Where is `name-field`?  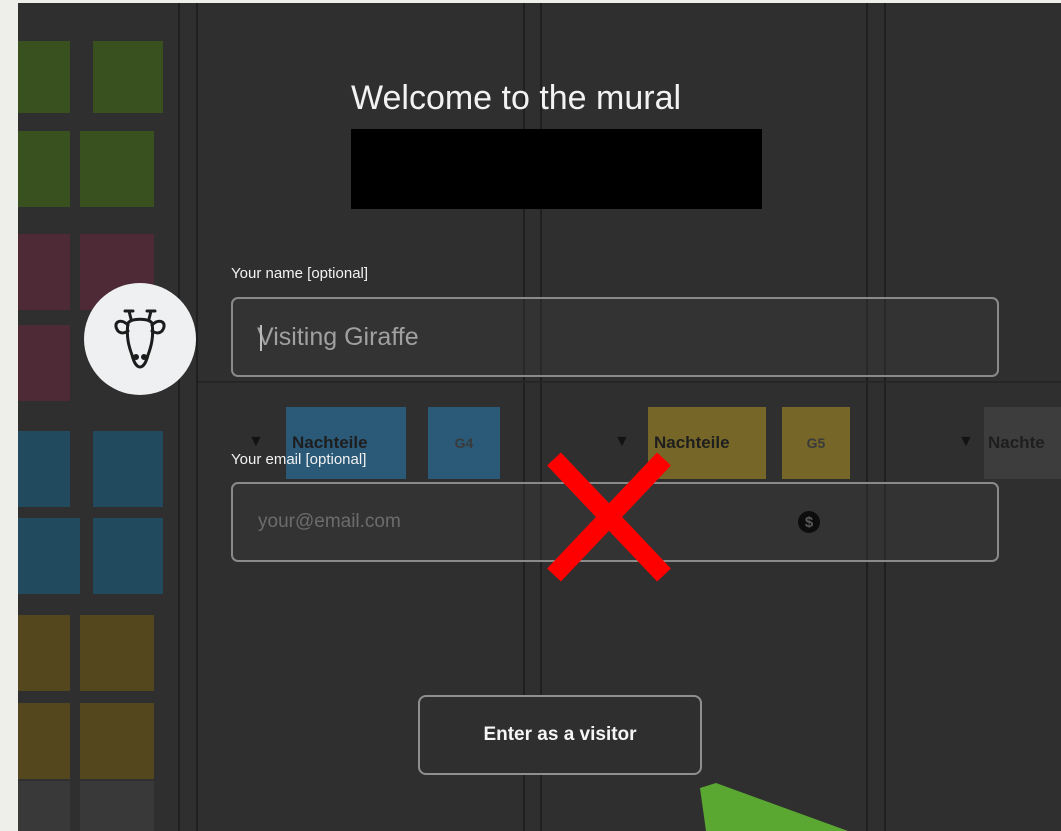
name-field is located at coordinates (615, 337).